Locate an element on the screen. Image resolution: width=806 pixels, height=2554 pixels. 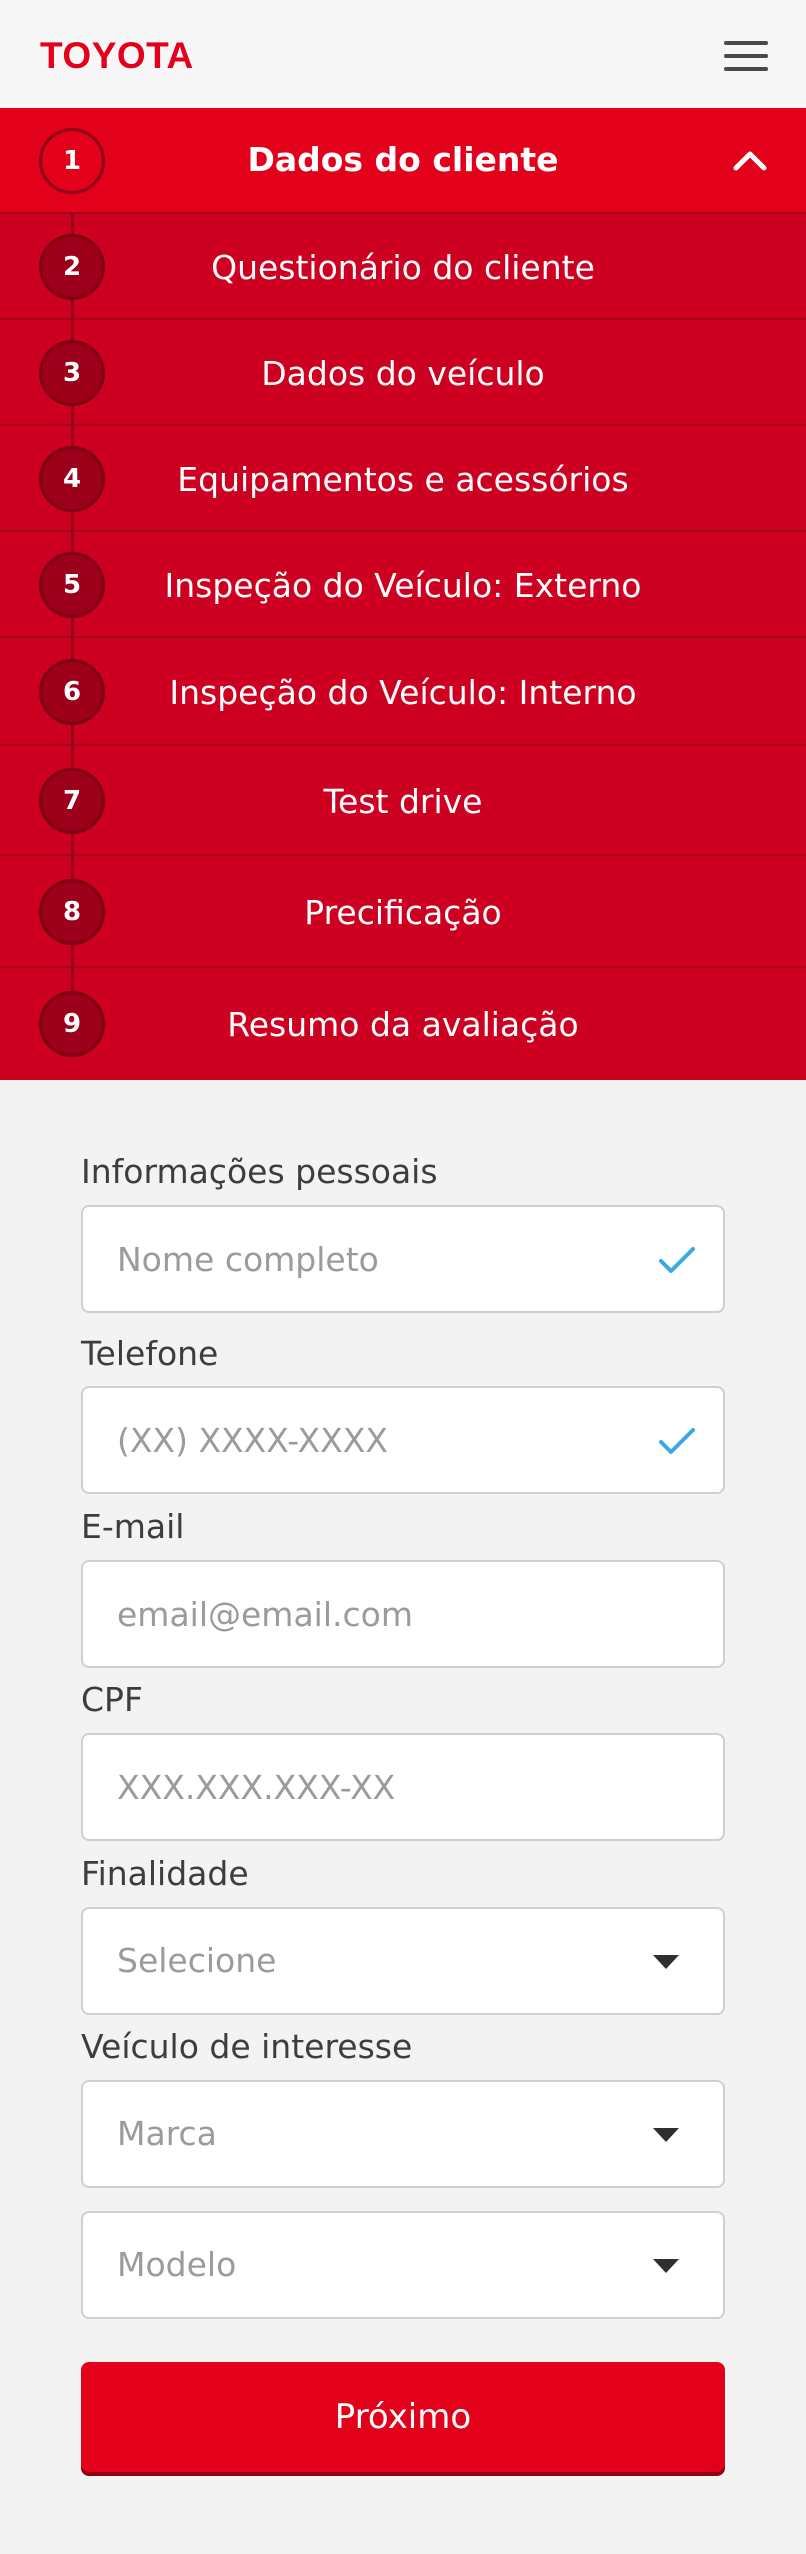
step-label: Equipamentos e acessórios is located at coordinates (403, 479).